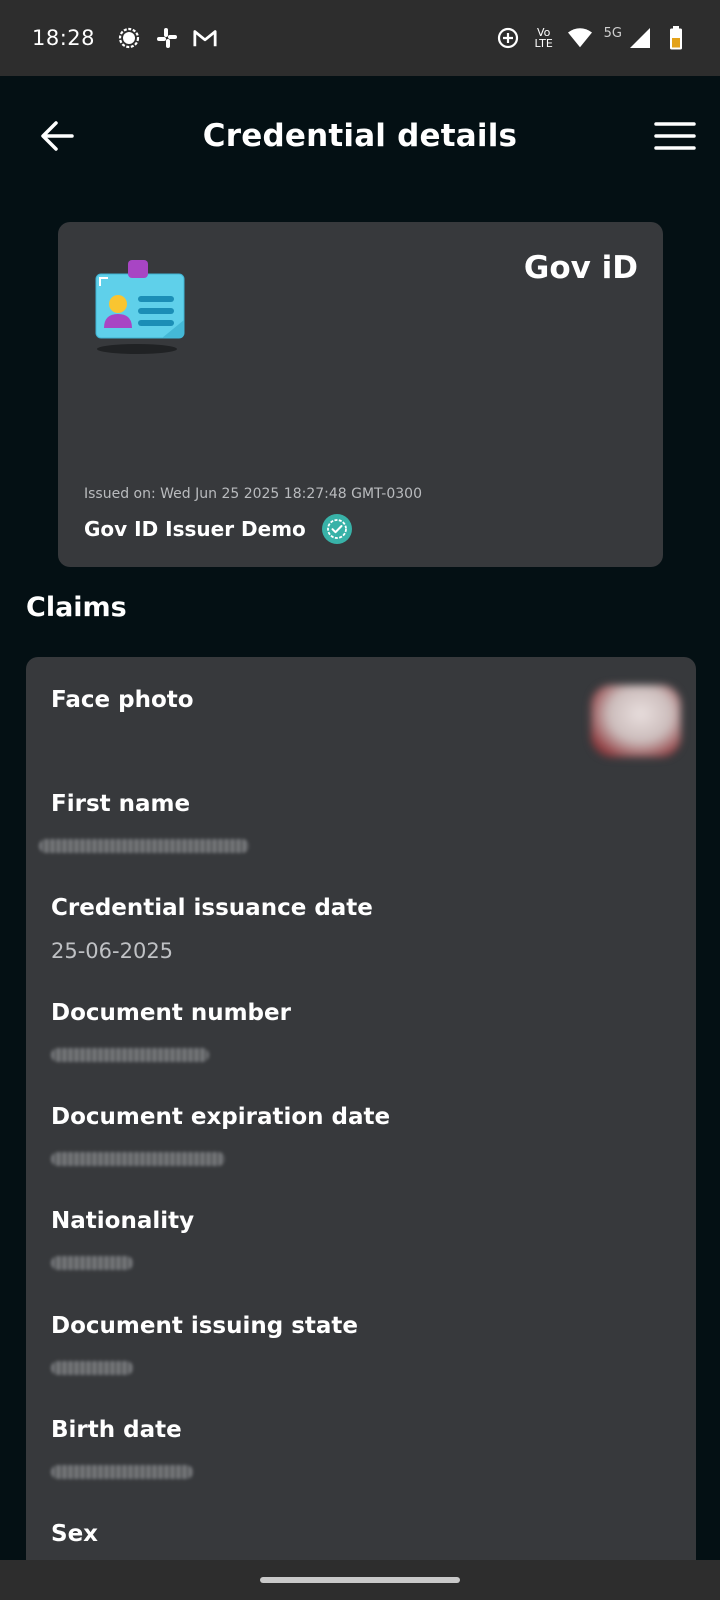 The height and width of the screenshot is (1600, 720). Describe the element at coordinates (76, 607) in the screenshot. I see `claims-heading: Claims` at that location.